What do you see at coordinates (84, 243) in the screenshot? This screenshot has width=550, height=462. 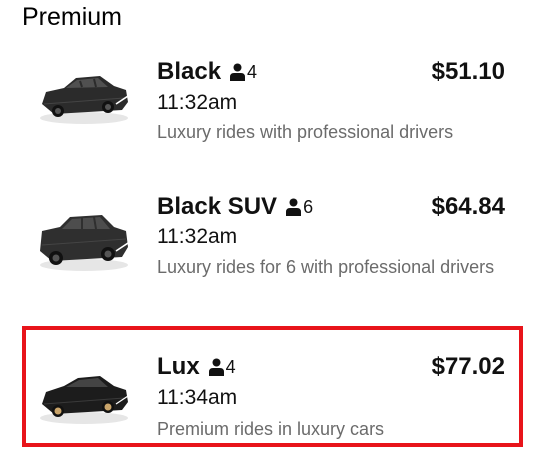 I see `suv-car-icon` at bounding box center [84, 243].